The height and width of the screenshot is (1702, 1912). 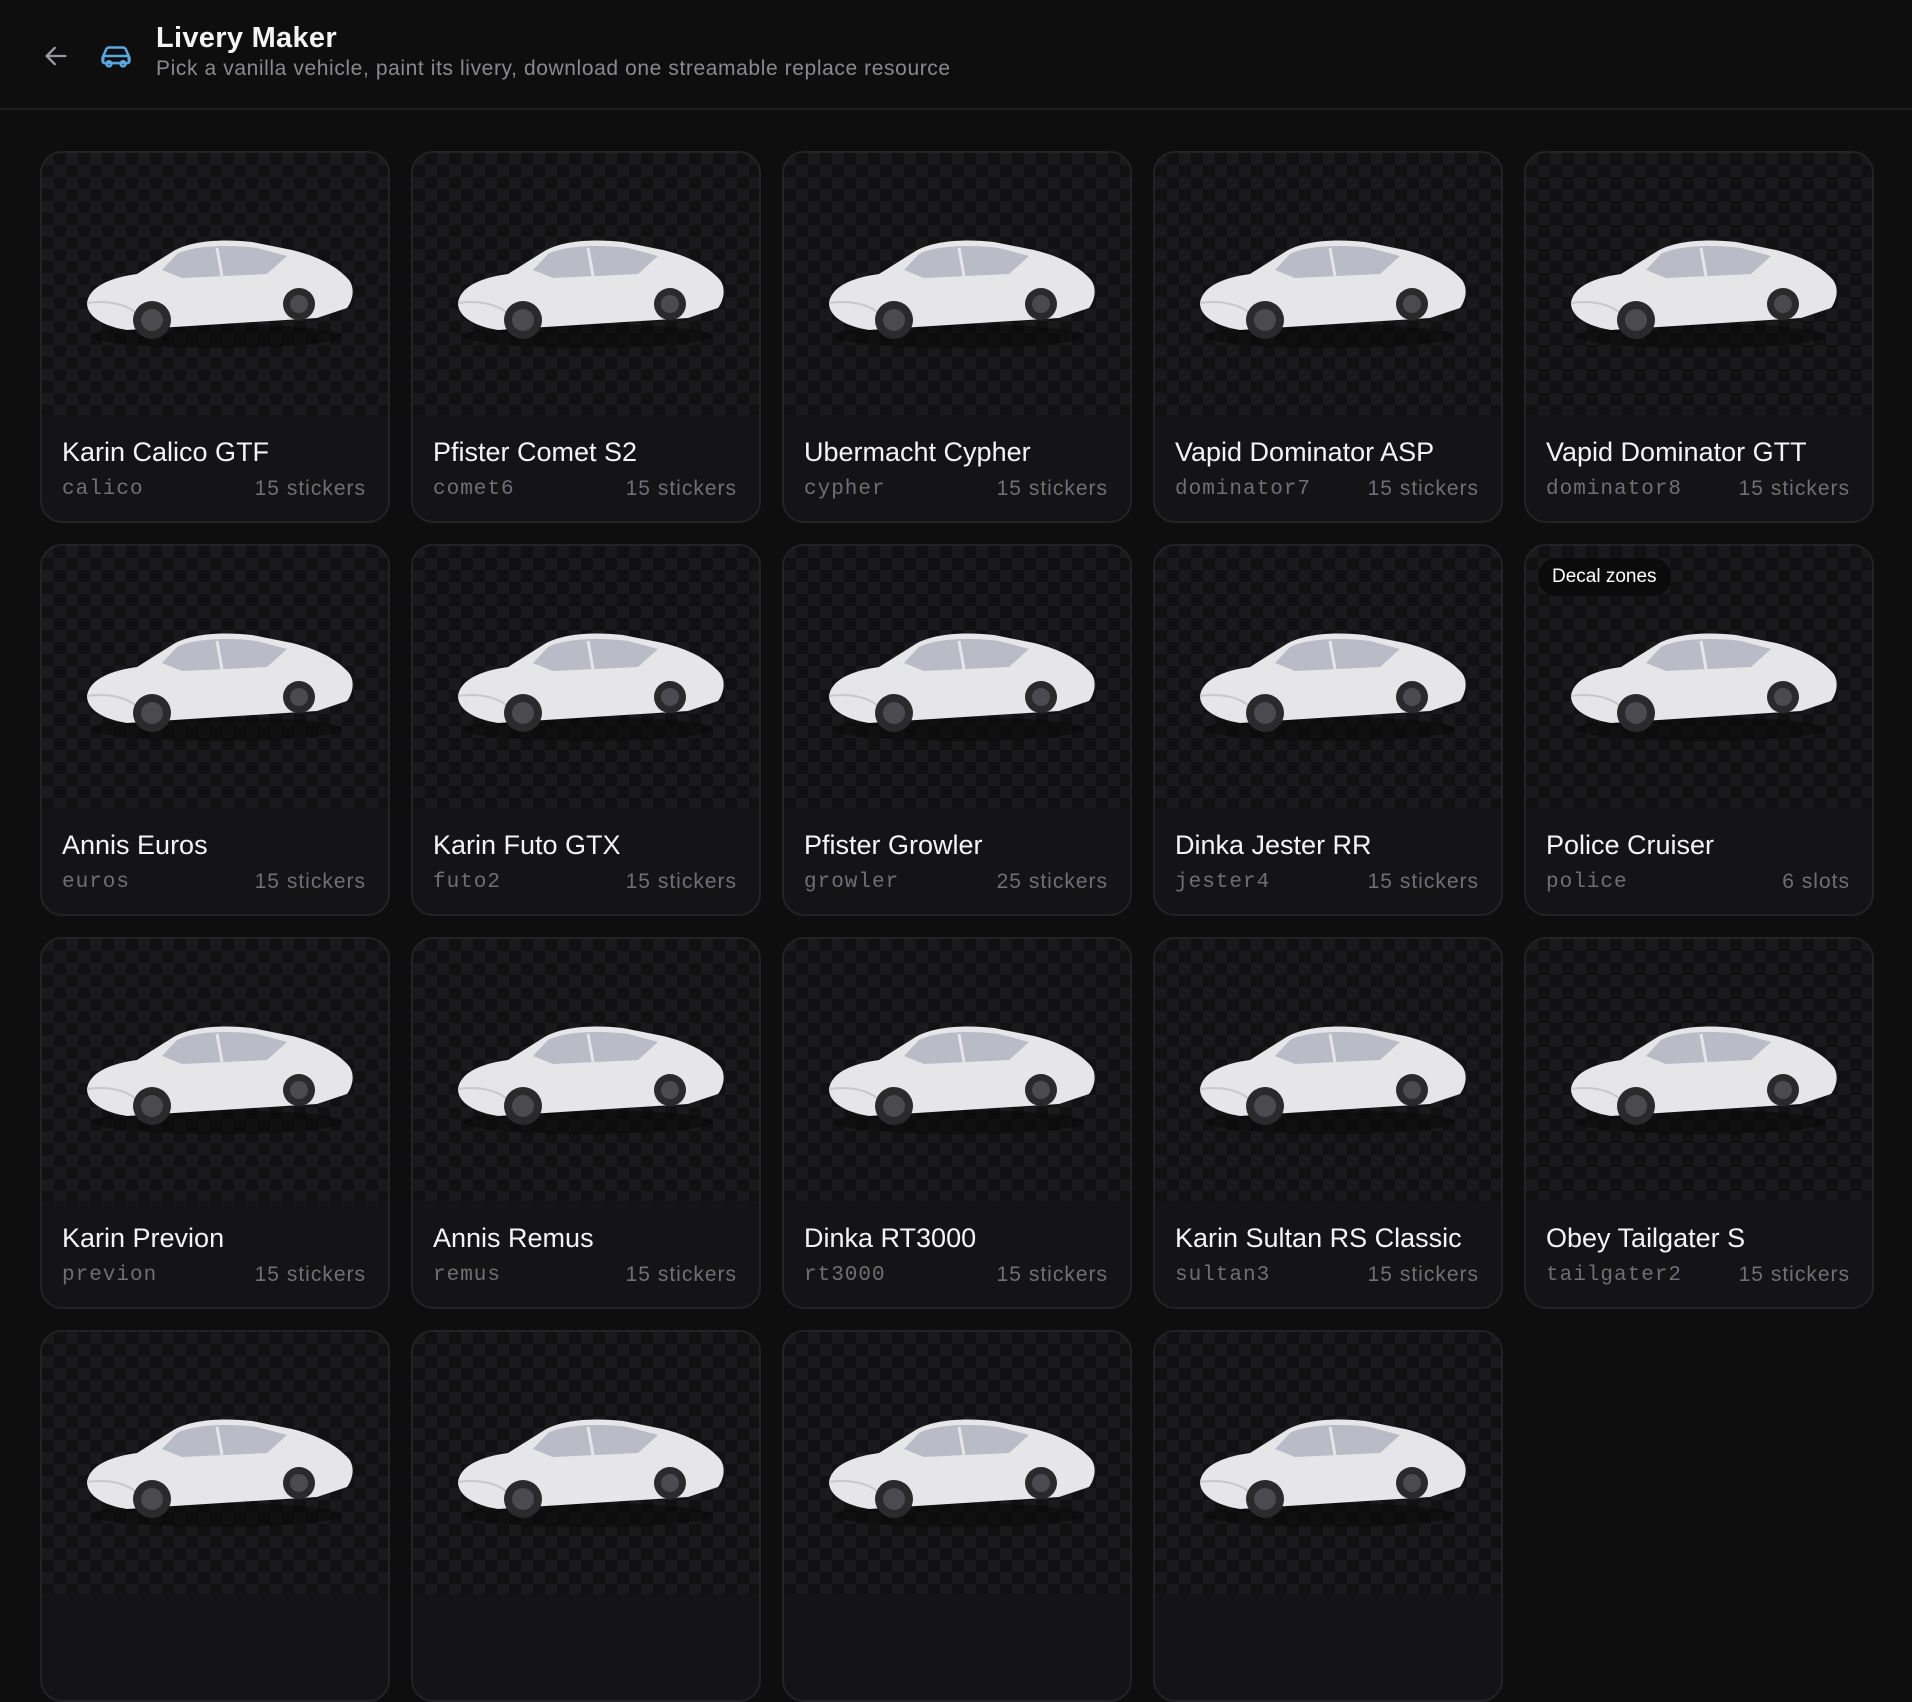 I want to click on vehicle-model-id: dominator8, so click(x=1614, y=489).